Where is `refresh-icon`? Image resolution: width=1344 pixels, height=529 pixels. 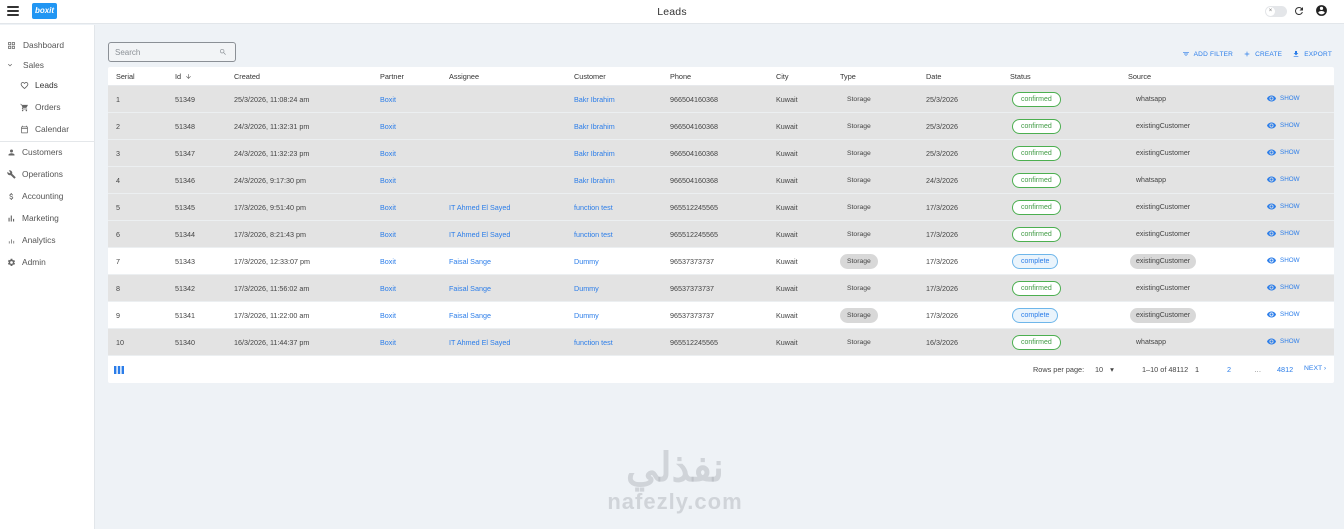
refresh-icon is located at coordinates (1299, 11).